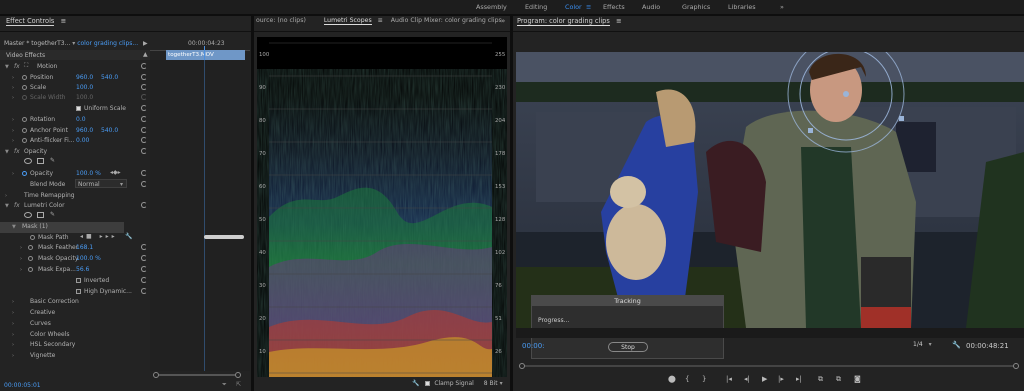 Image resolution: width=1024 pixels, height=391 pixels. I want to click on high-dynamic-checkbox, so click(78, 291).